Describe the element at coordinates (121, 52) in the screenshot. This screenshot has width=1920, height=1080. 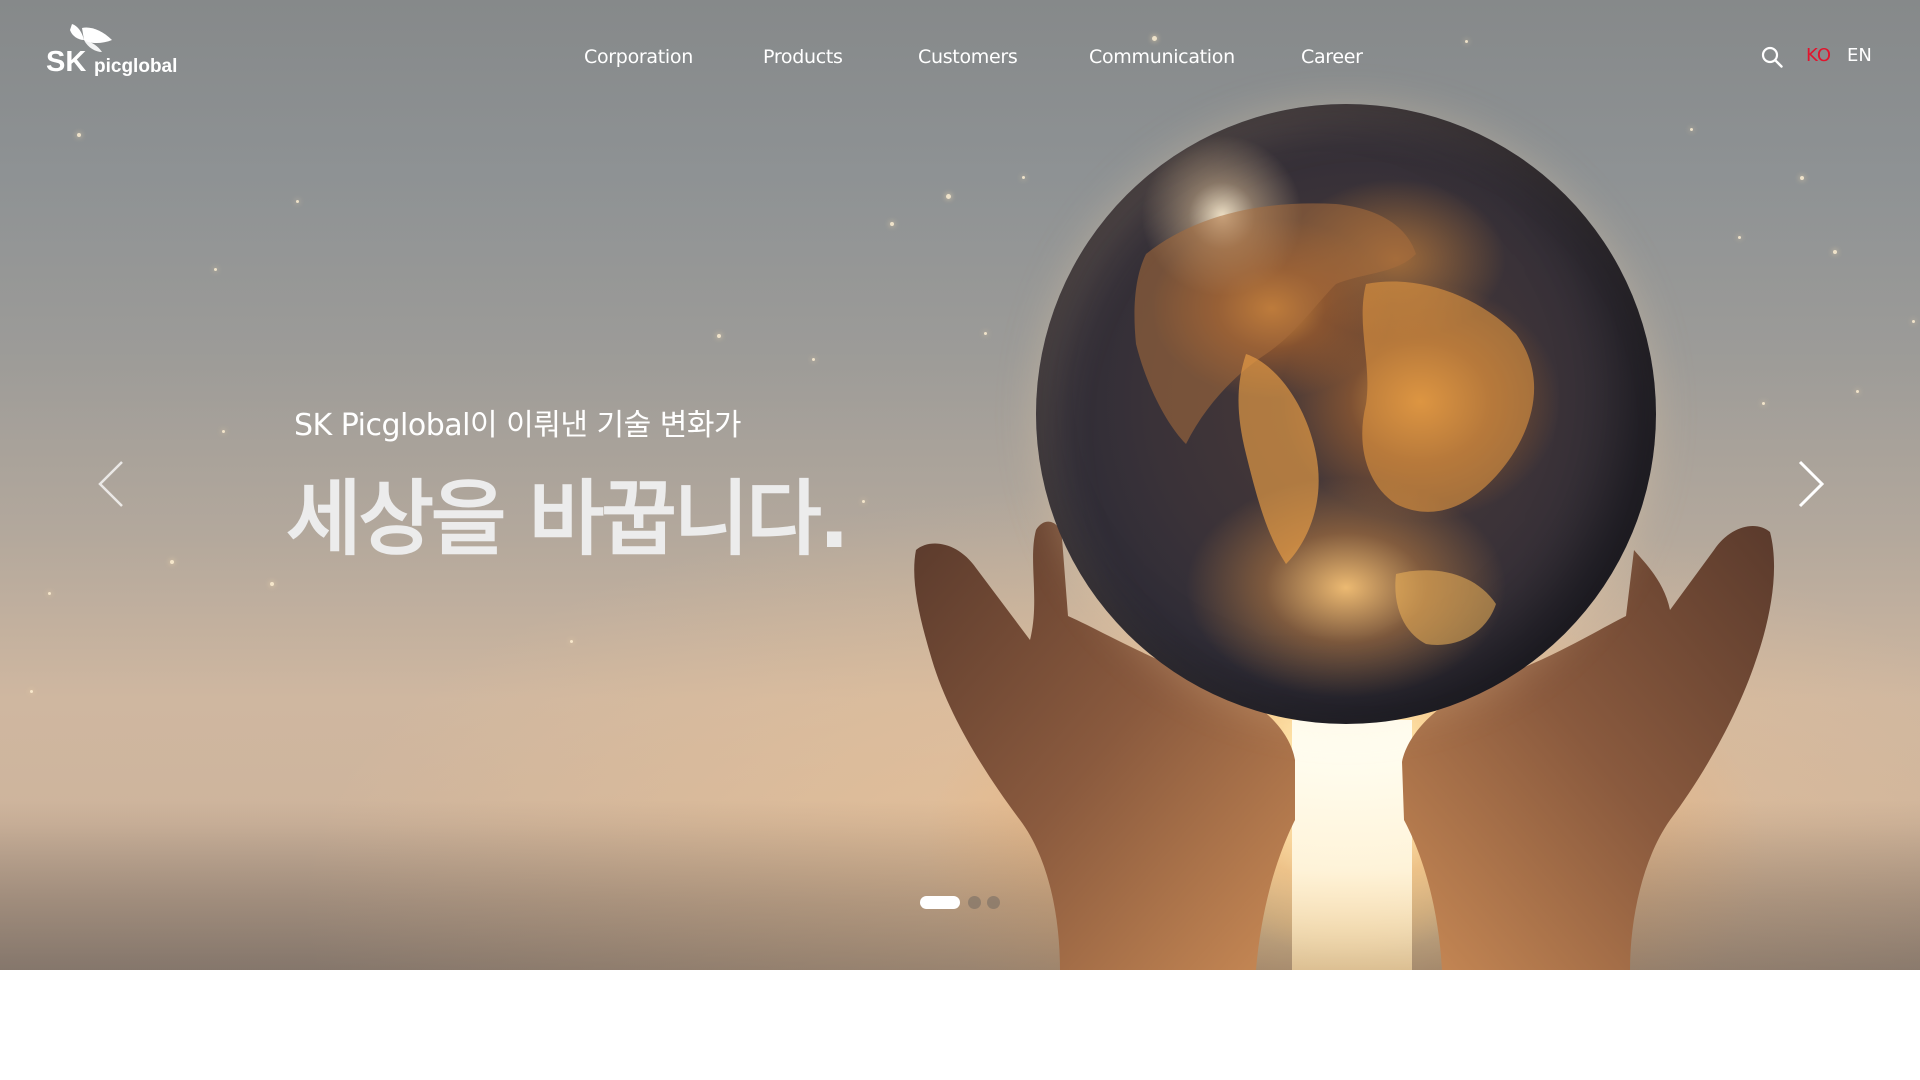
I see `sk-picglobal-logo: SK picglobal` at that location.